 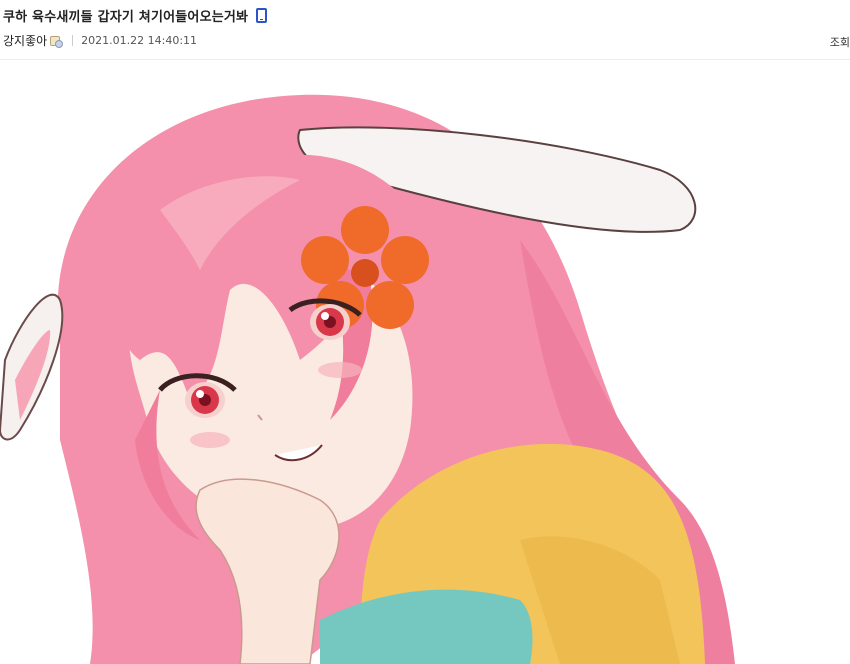 What do you see at coordinates (57, 41) in the screenshot?
I see `user-level-icon` at bounding box center [57, 41].